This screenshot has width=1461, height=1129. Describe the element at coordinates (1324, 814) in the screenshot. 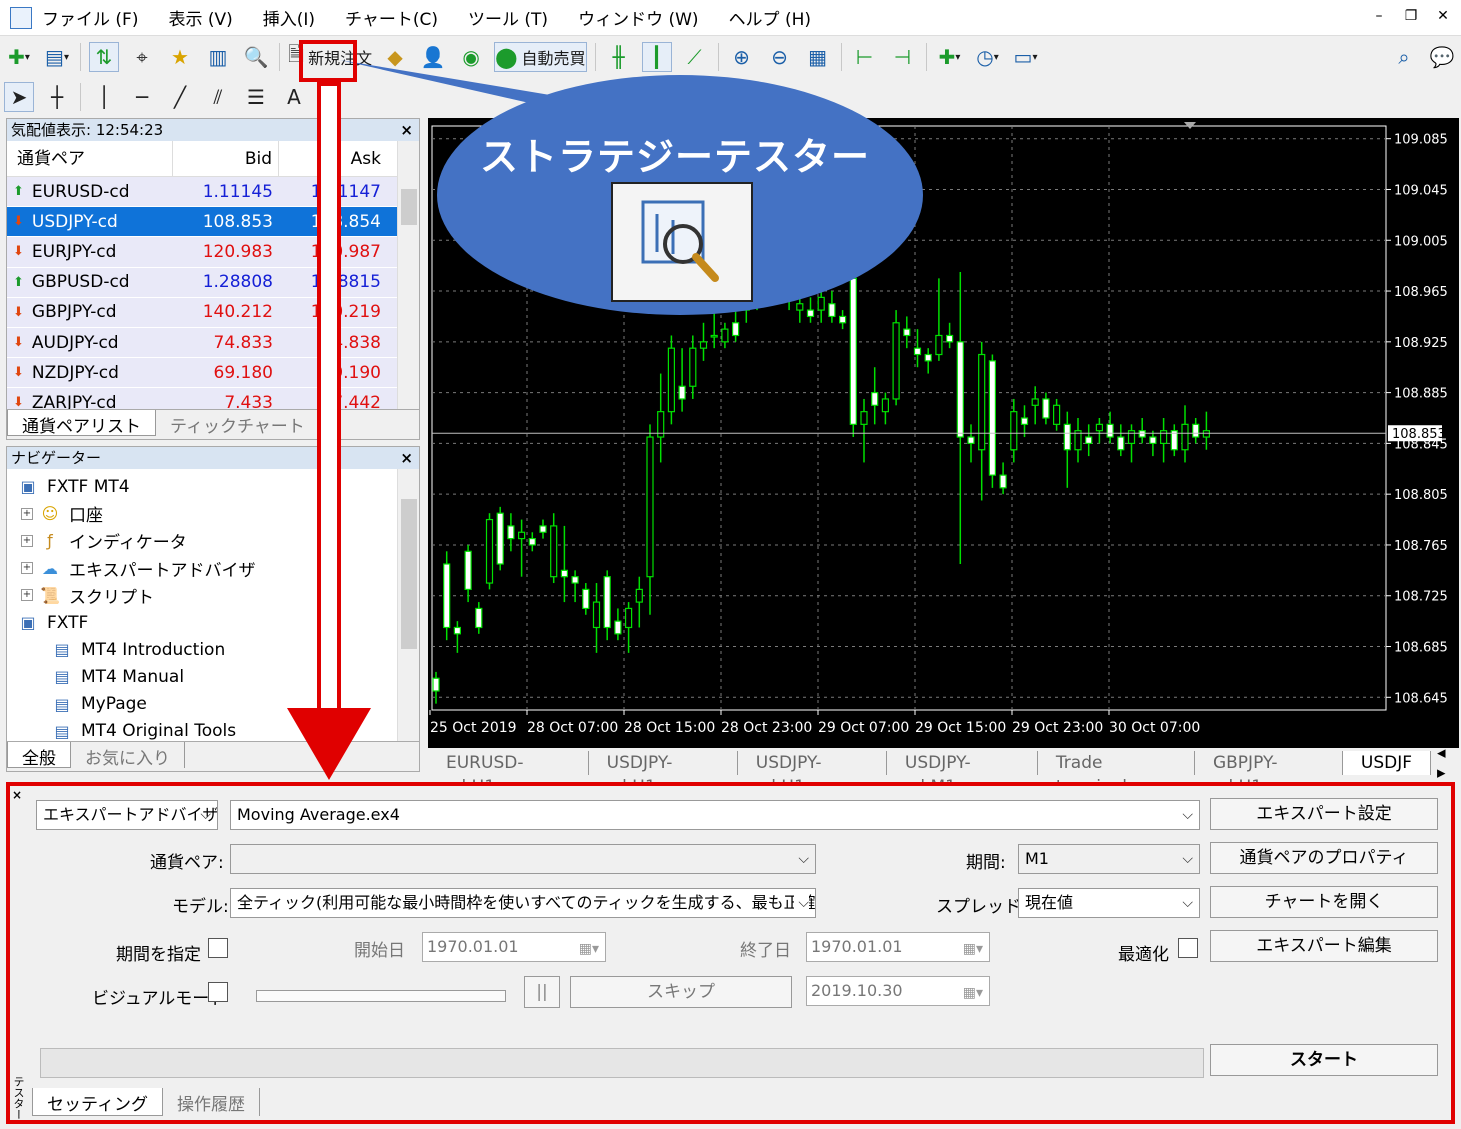

I see `expert-settings-button: エキスパート設定` at that location.